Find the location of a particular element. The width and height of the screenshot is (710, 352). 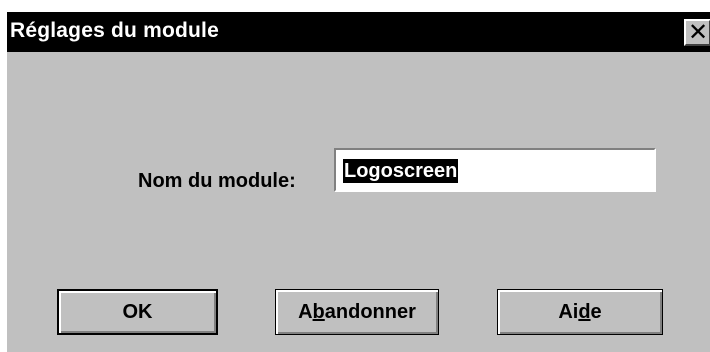

ok-button: OK is located at coordinates (137, 312).